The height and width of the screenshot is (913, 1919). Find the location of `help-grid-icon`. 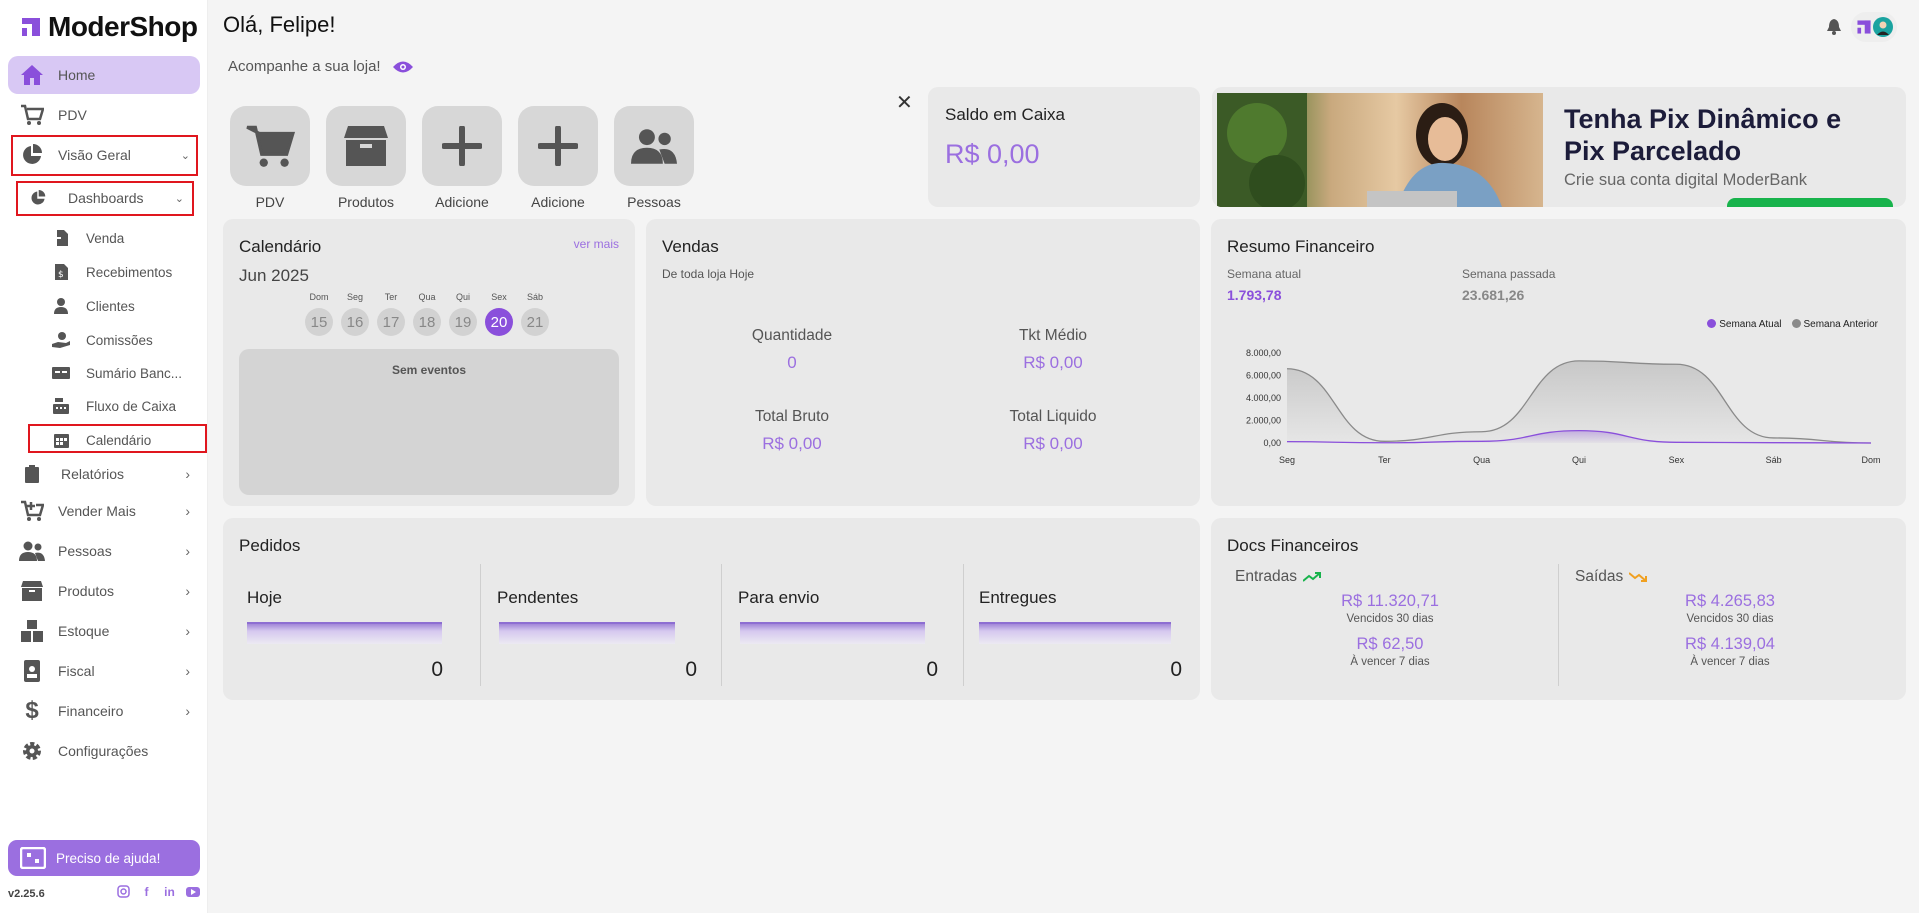

help-grid-icon is located at coordinates (33, 858).